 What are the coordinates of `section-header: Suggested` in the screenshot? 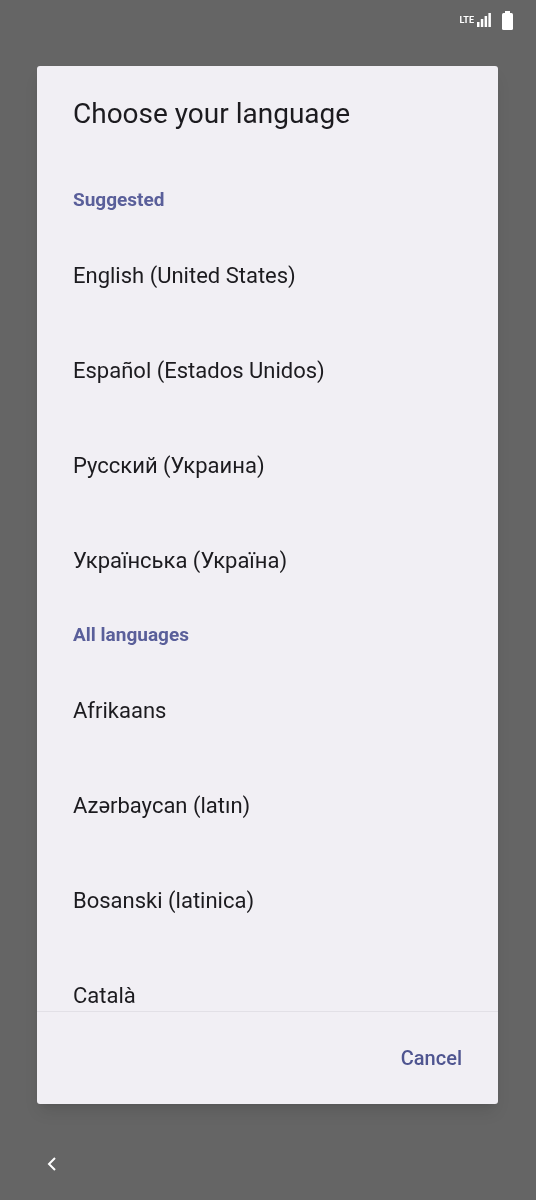 It's located at (119, 200).